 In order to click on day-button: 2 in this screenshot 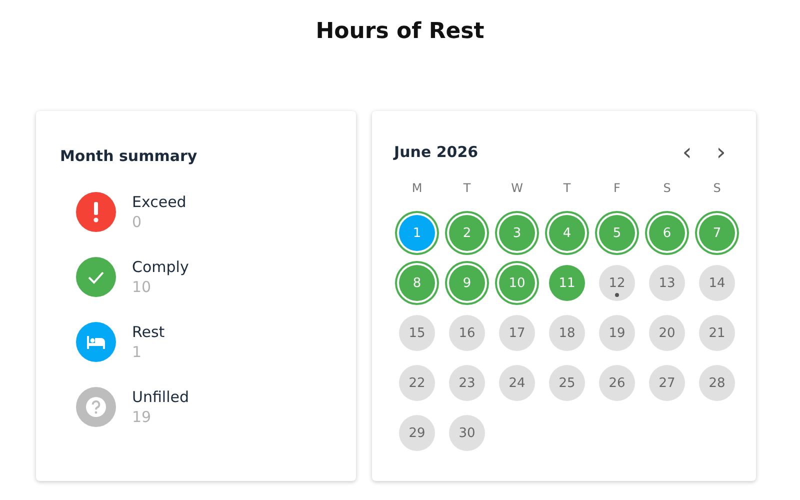, I will do `click(467, 233)`.